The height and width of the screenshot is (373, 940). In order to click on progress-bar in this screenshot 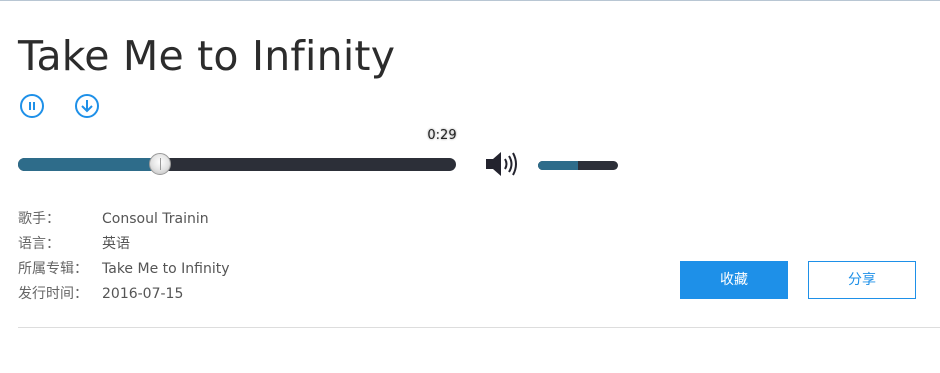, I will do `click(237, 164)`.